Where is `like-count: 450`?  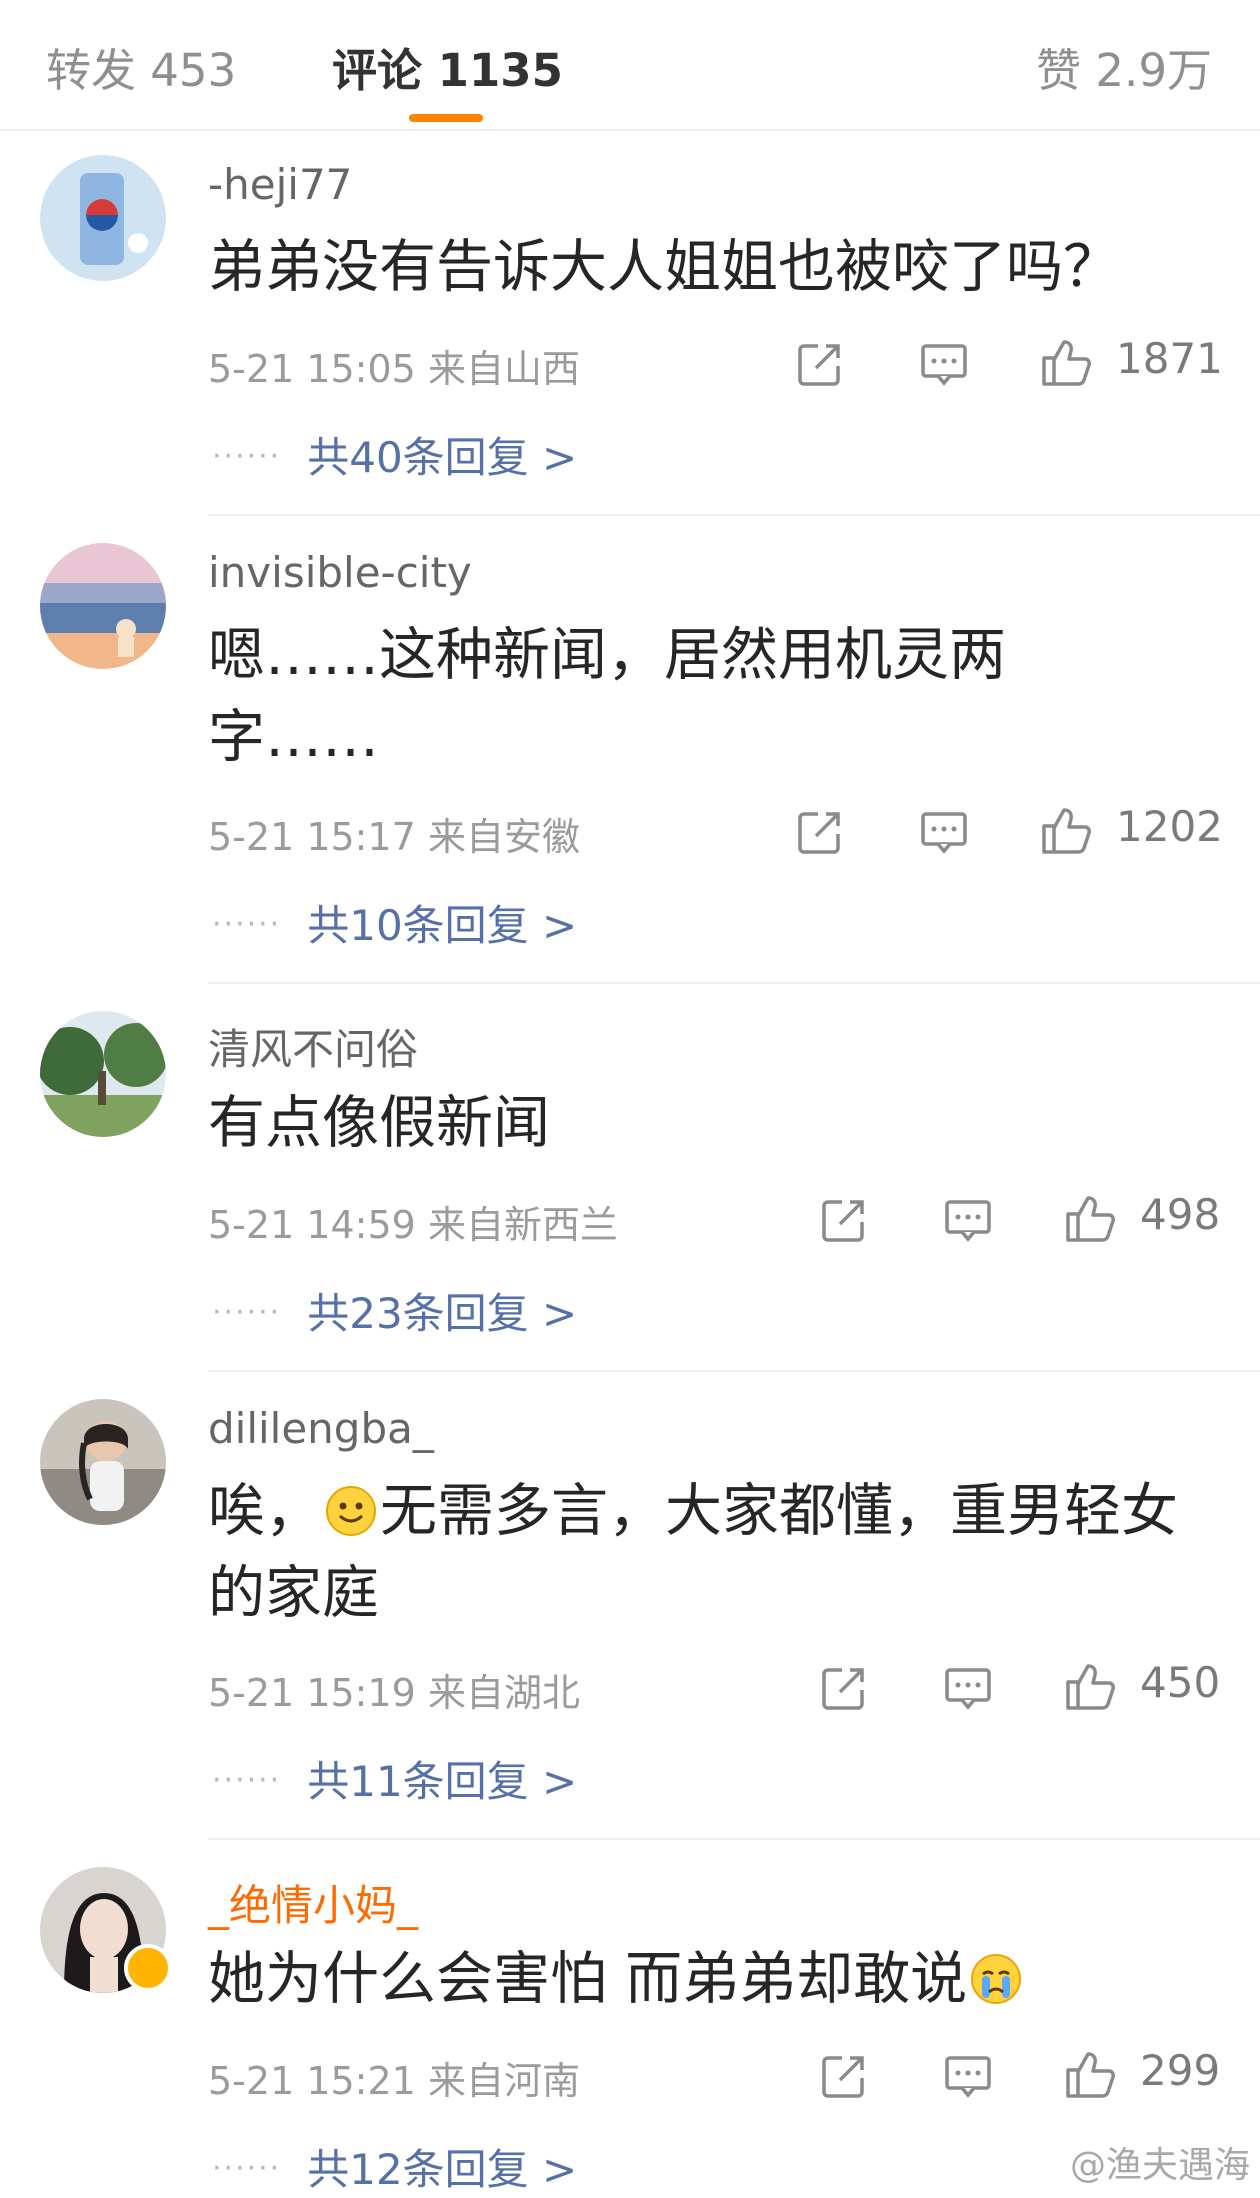 like-count: 450 is located at coordinates (1180, 1682).